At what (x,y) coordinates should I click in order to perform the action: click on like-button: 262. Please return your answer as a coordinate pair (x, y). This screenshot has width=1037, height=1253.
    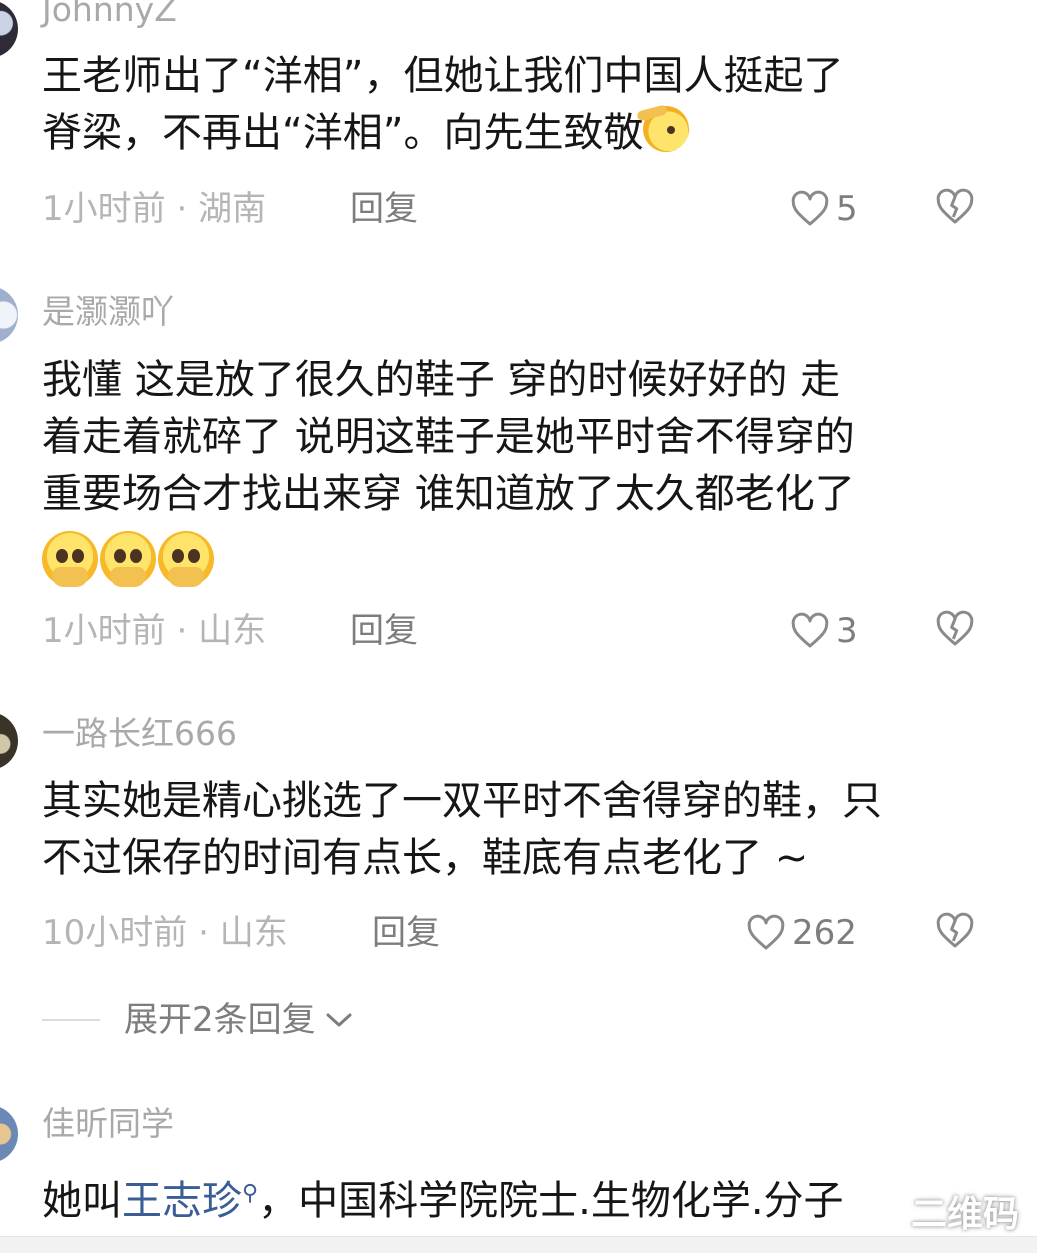
    Looking at the image, I should click on (801, 933).